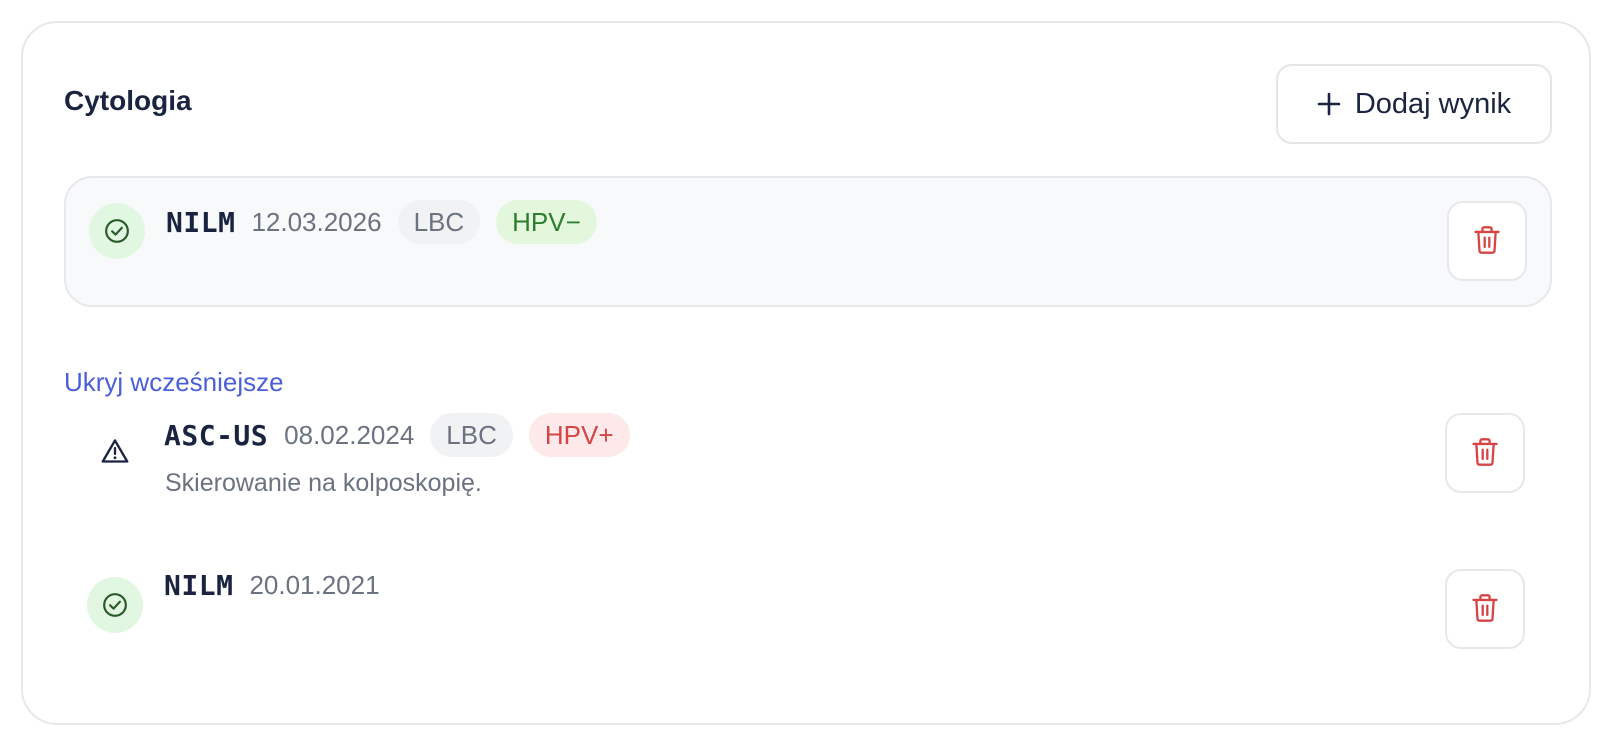  I want to click on add-result-button: Dodaj wynik, so click(1414, 104).